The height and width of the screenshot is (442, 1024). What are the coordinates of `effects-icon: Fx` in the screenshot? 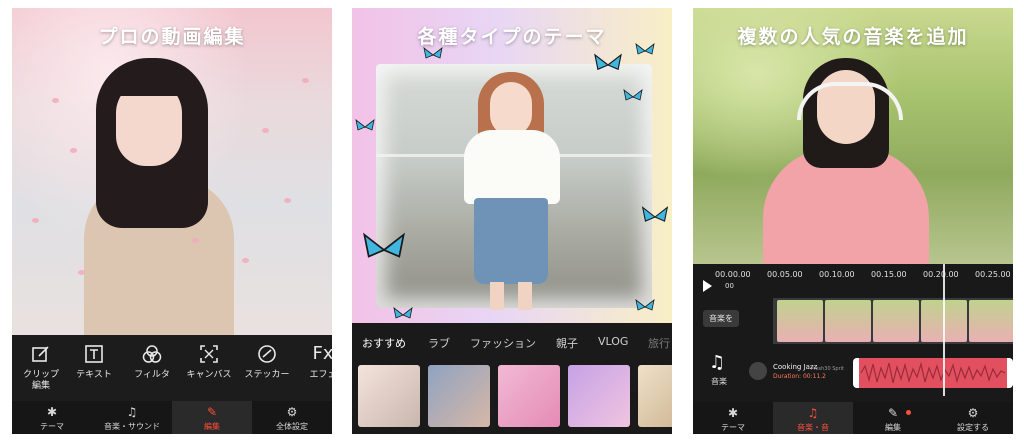 It's located at (322, 353).